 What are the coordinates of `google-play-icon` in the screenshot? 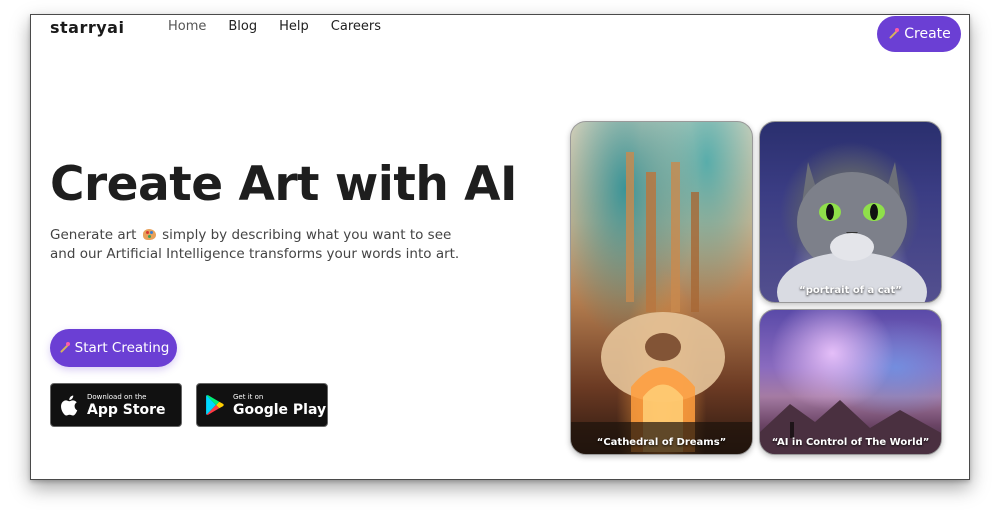 It's located at (215, 405).